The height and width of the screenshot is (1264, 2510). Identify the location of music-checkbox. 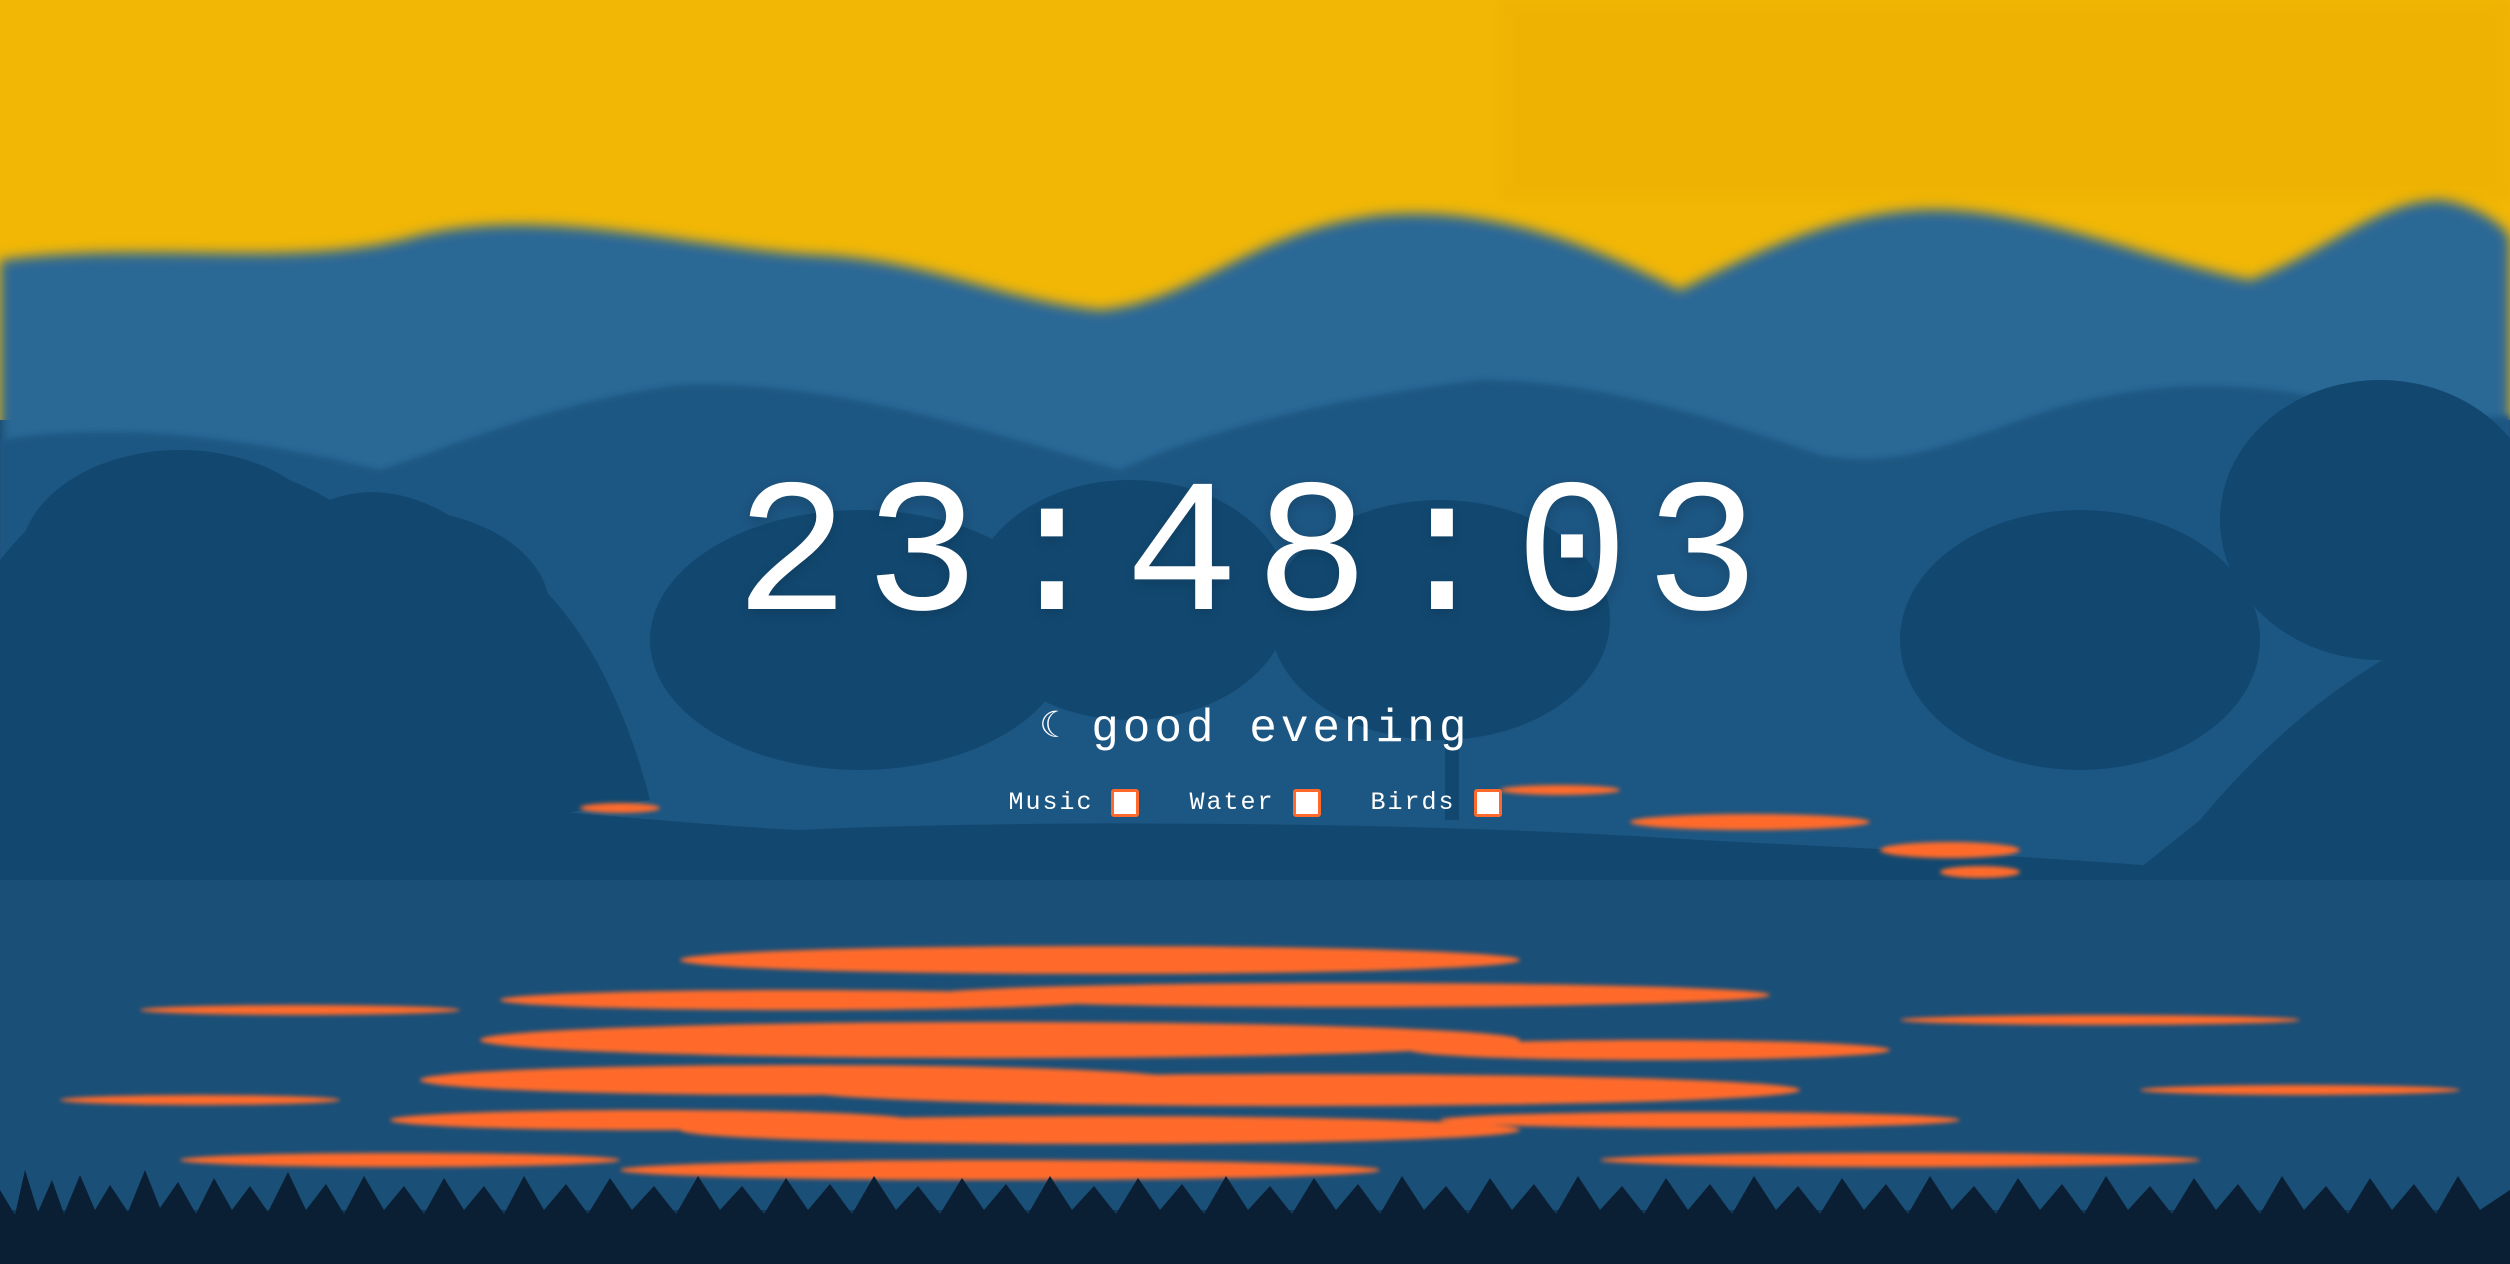
(1125, 802).